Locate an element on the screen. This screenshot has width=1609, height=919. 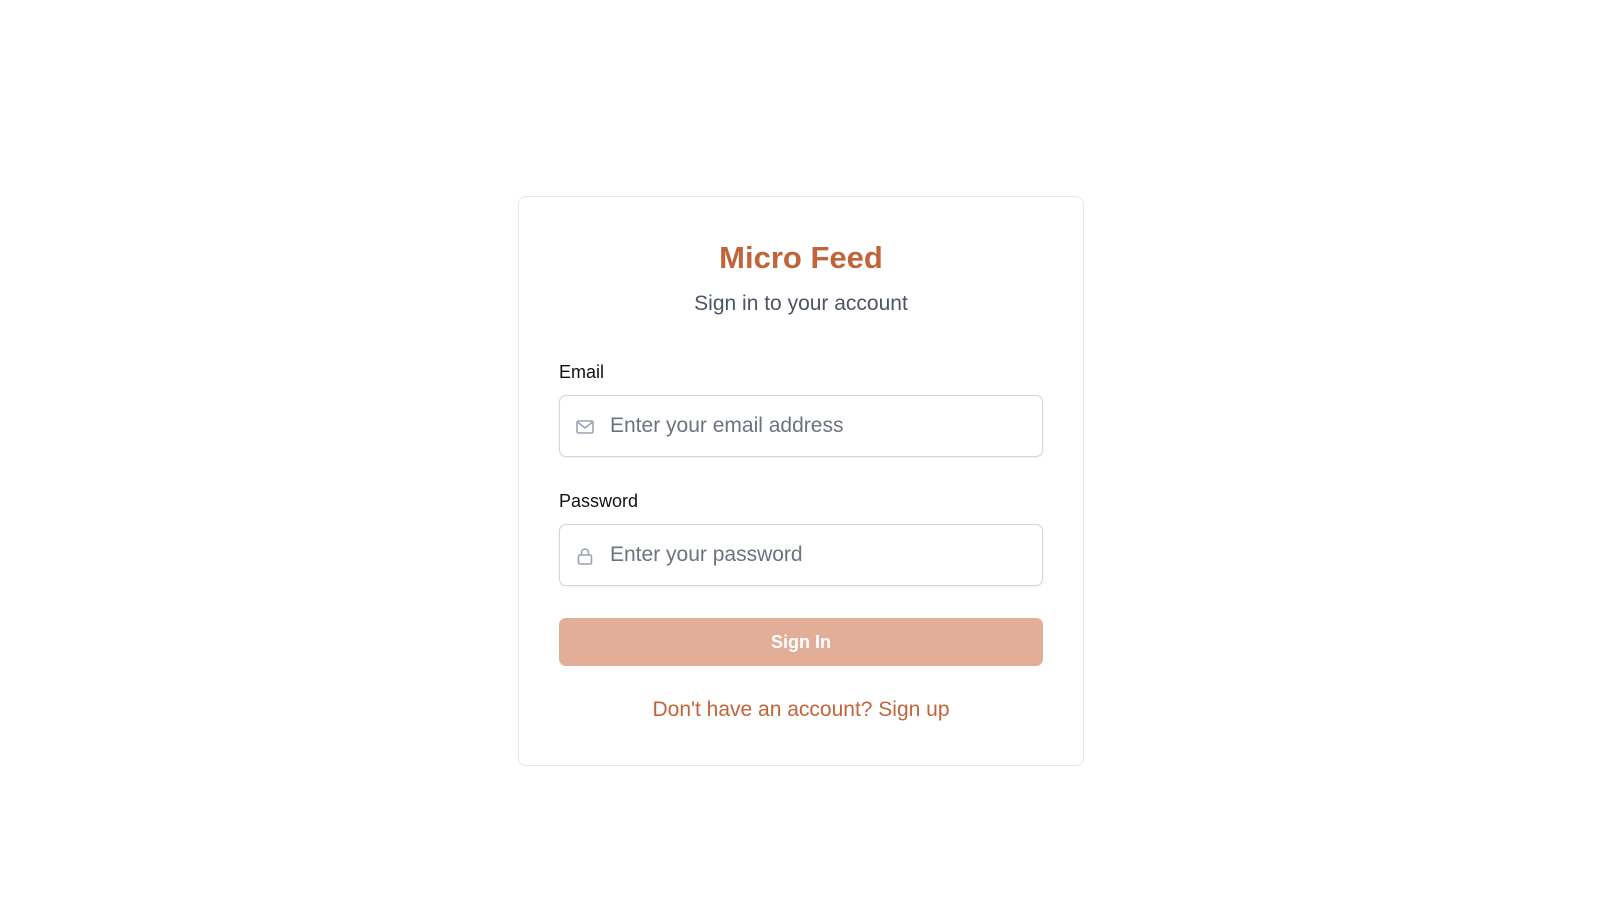
page-subtitle: Sign in to your account is located at coordinates (801, 303).